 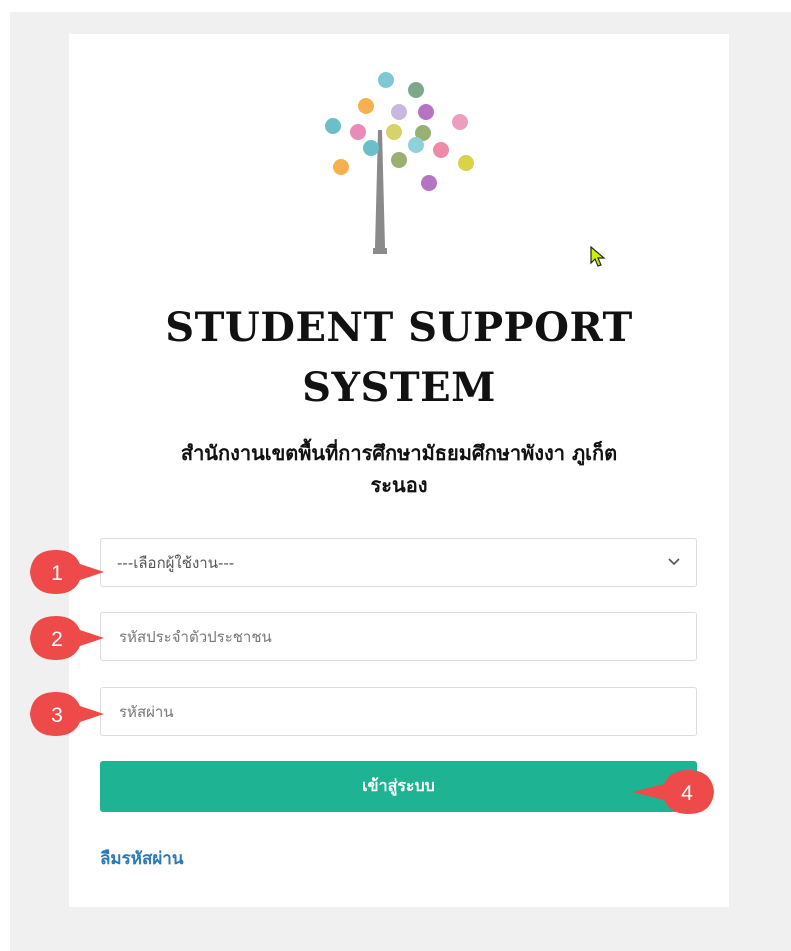 I want to click on callout-3-number: 3, so click(x=57, y=715).